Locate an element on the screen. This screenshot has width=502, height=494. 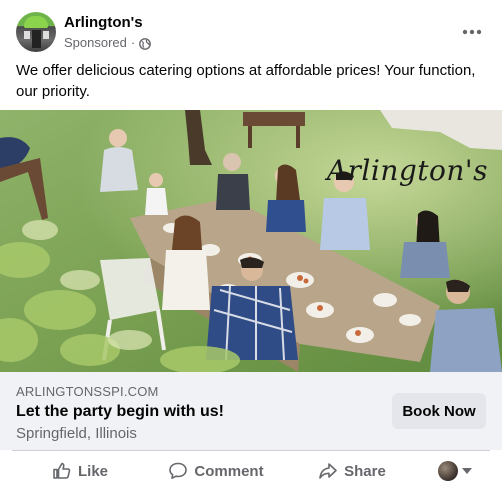
actions-divider is located at coordinates (251, 450).